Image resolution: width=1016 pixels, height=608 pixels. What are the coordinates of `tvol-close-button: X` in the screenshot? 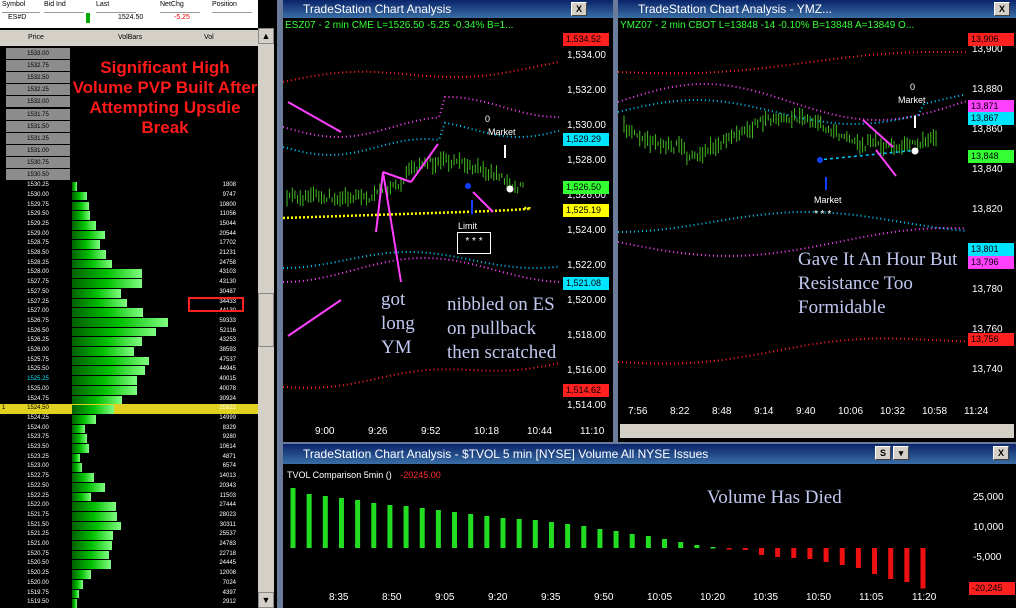 It's located at (1001, 453).